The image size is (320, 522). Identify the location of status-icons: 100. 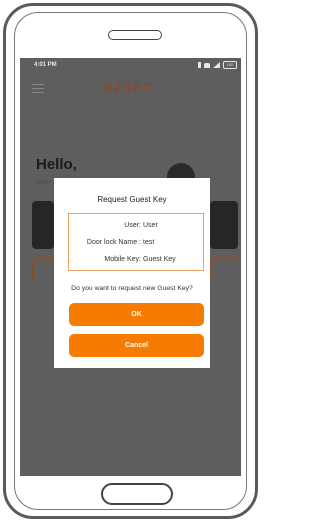
(217, 65).